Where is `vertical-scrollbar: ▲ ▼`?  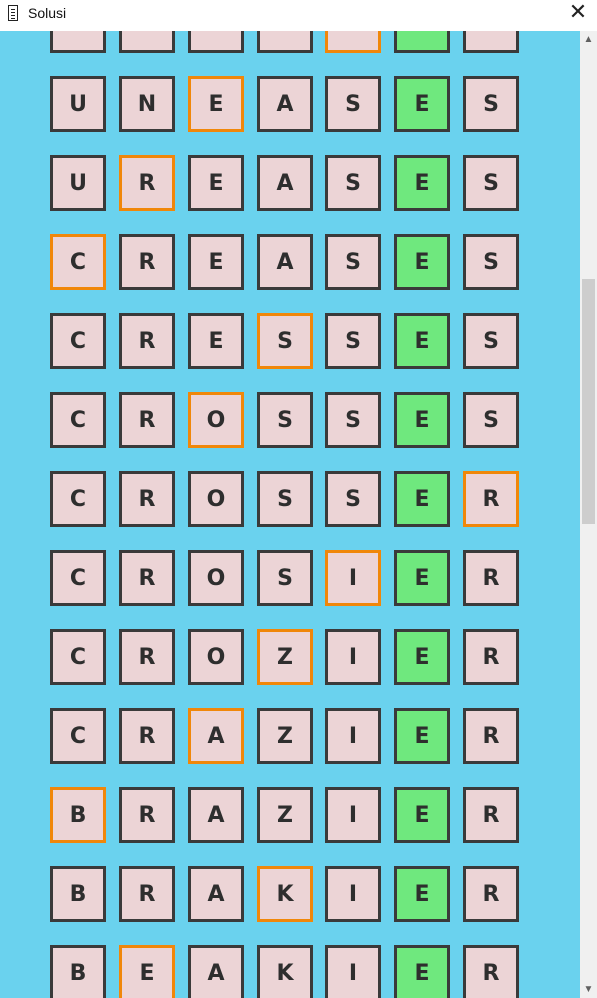 vertical-scrollbar: ▲ ▼ is located at coordinates (588, 514).